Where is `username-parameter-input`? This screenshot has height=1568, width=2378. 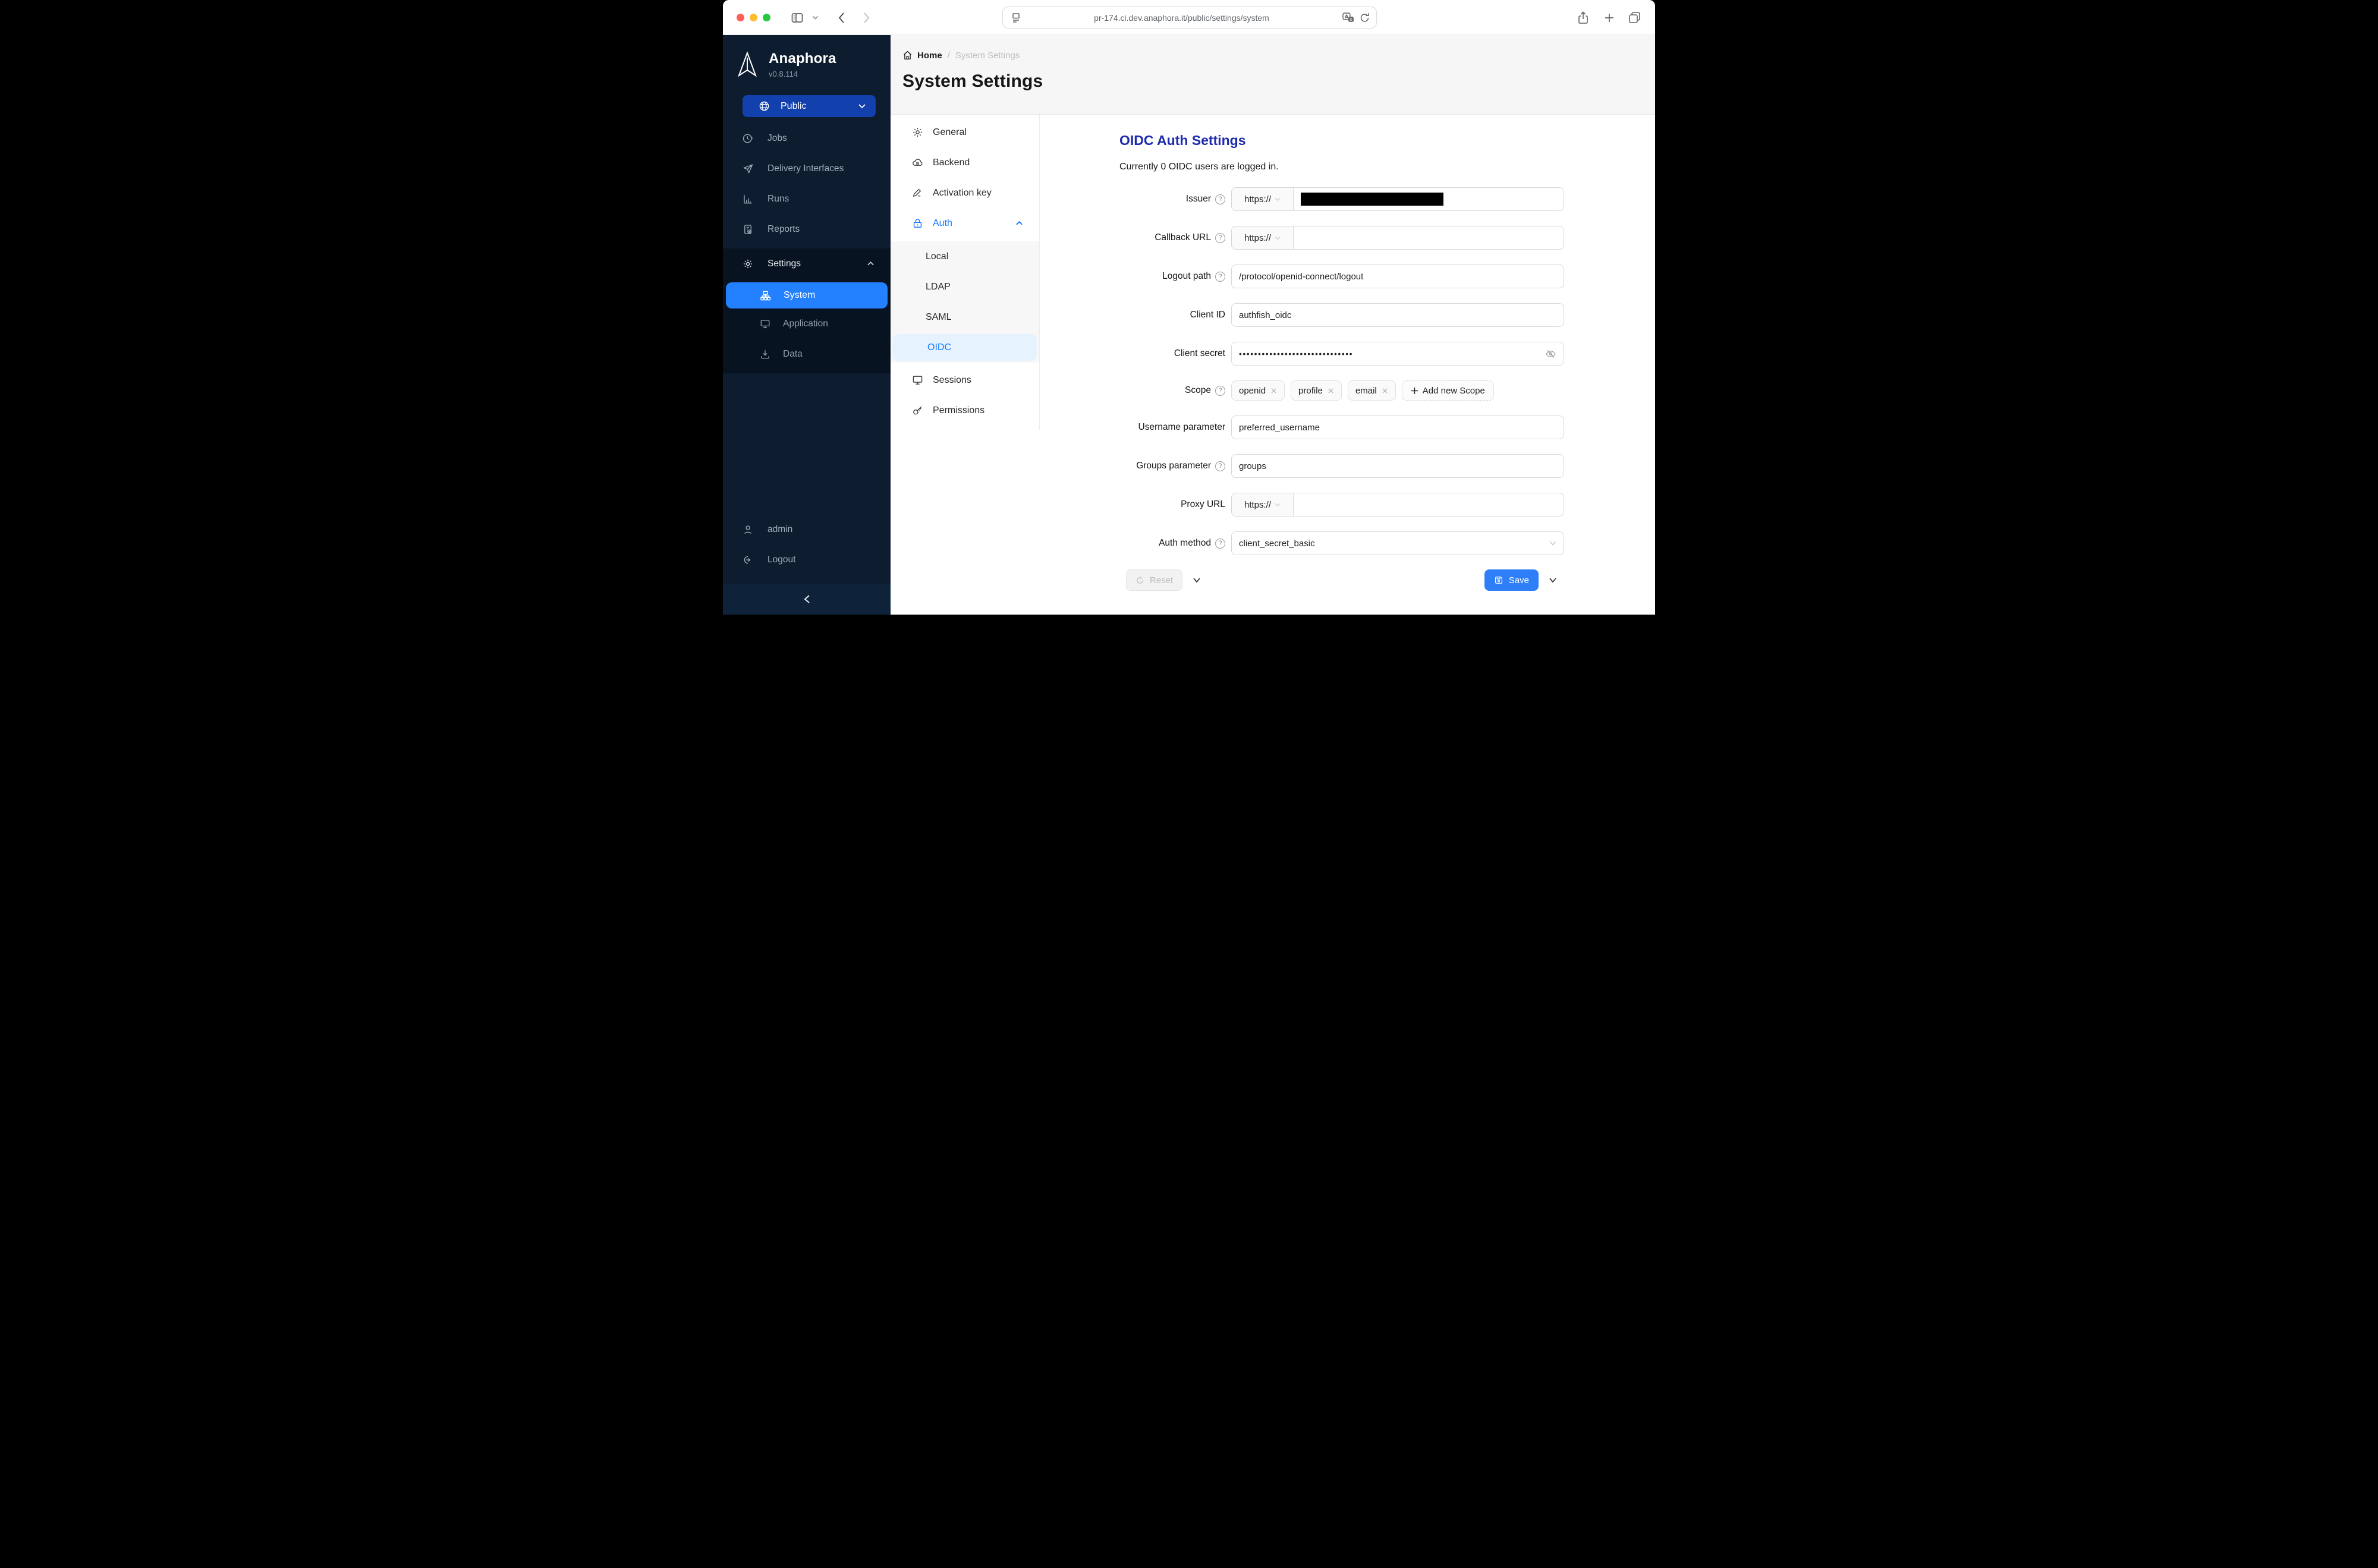 username-parameter-input is located at coordinates (1398, 428).